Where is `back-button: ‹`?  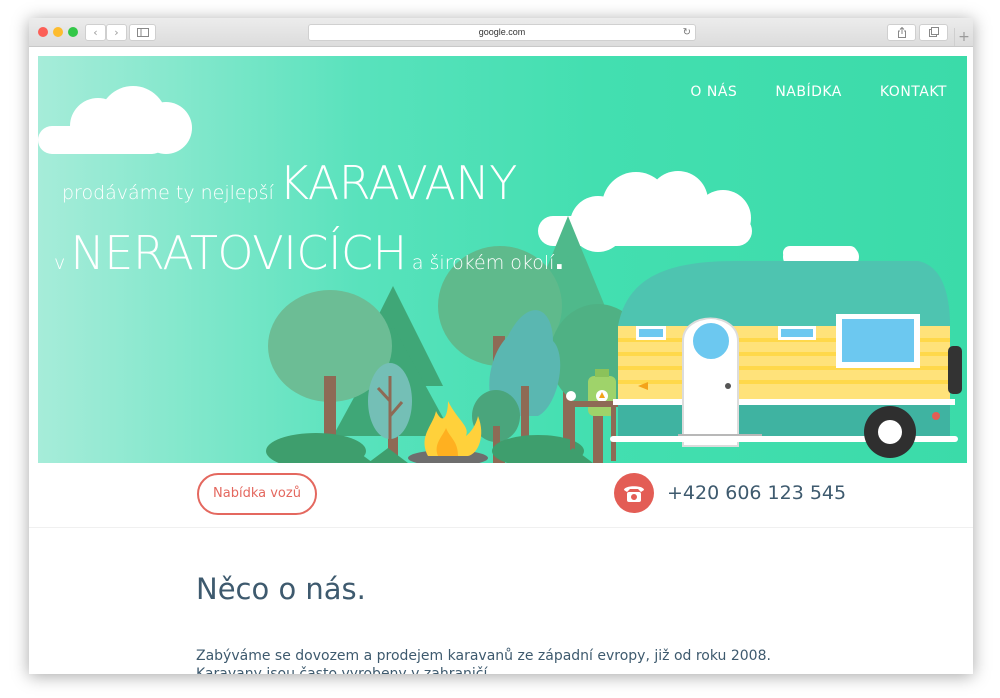
back-button: ‹ is located at coordinates (95, 32).